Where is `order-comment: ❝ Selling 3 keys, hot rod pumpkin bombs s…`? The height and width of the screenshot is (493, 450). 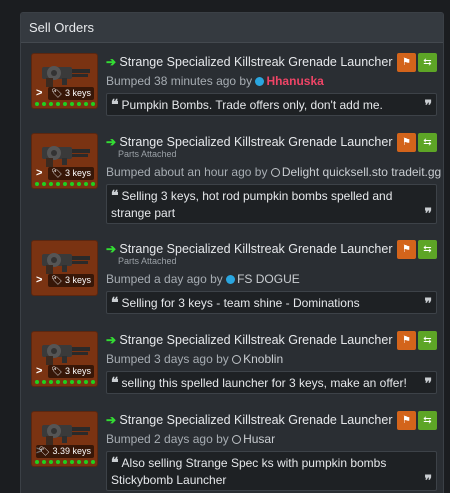 order-comment: ❝ Selling 3 keys, hot rod pumpkin bombs s… is located at coordinates (271, 204).